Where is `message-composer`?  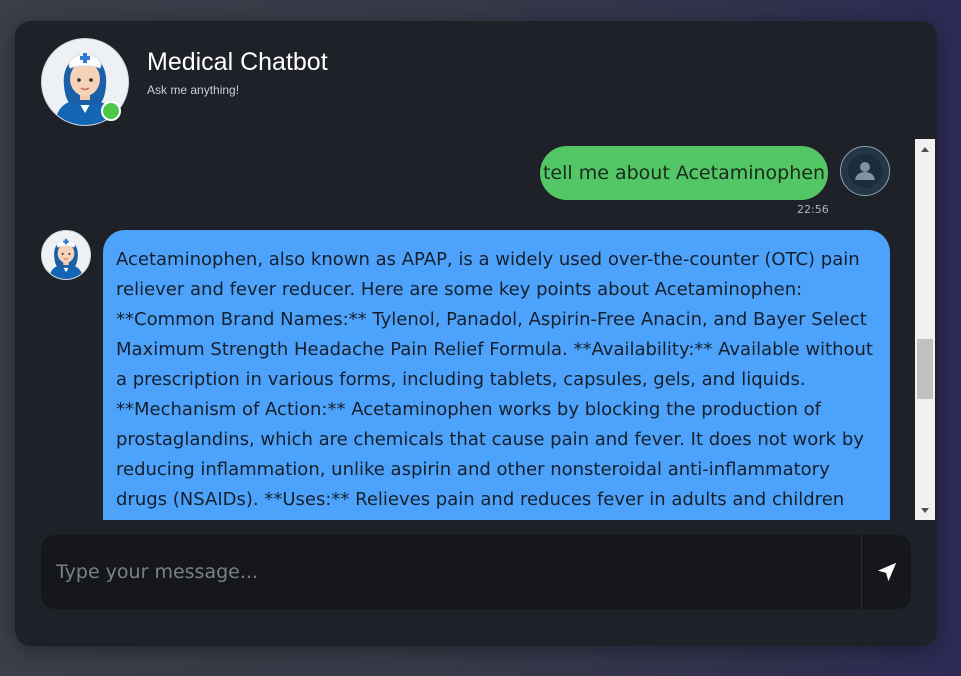 message-composer is located at coordinates (476, 572).